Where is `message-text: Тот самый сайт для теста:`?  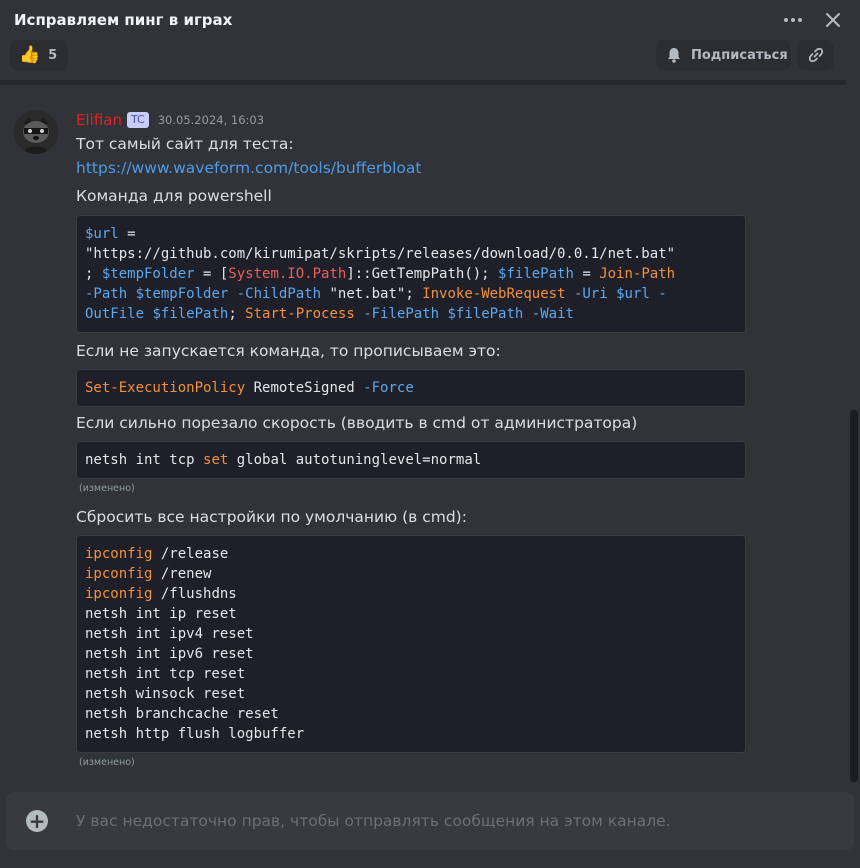
message-text: Тот самый сайт для теста: is located at coordinates (185, 144).